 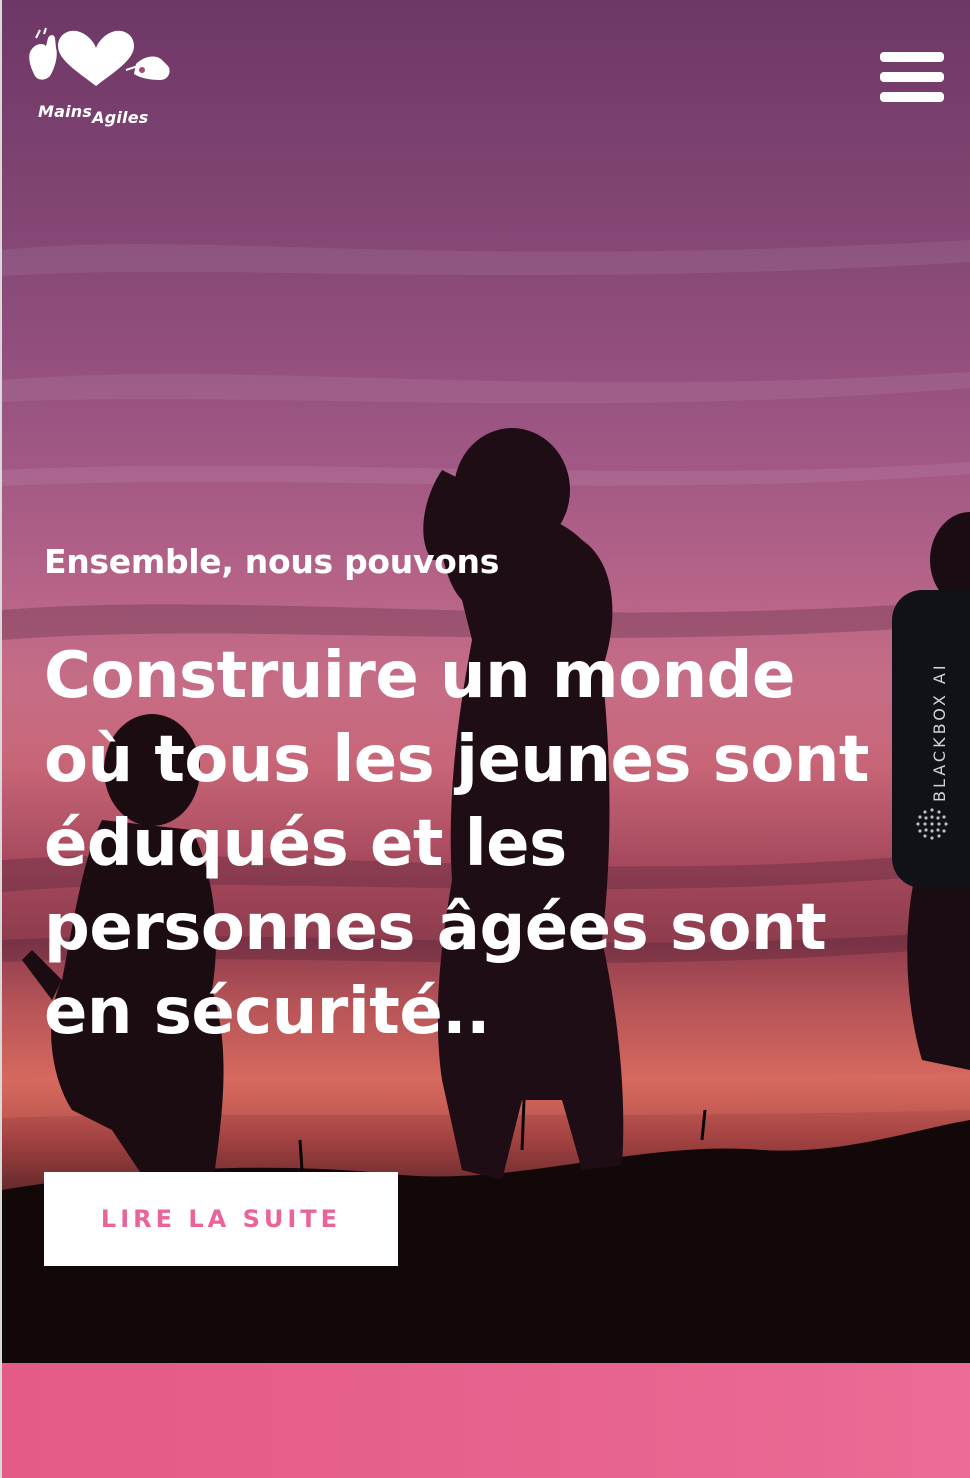 I want to click on dotted-circle-icon, so click(x=932, y=824).